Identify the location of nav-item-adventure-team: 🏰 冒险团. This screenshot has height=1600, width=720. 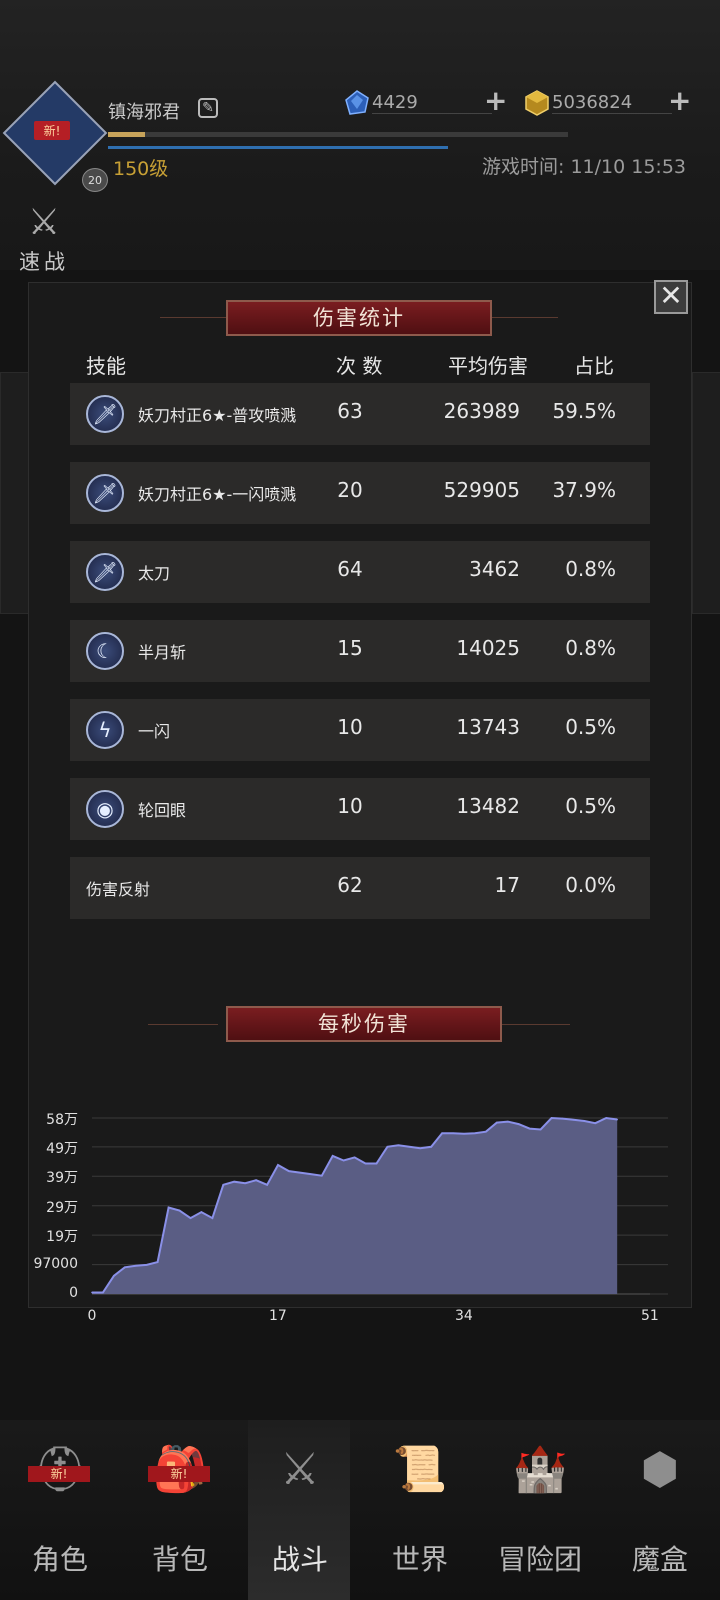
(540, 1509).